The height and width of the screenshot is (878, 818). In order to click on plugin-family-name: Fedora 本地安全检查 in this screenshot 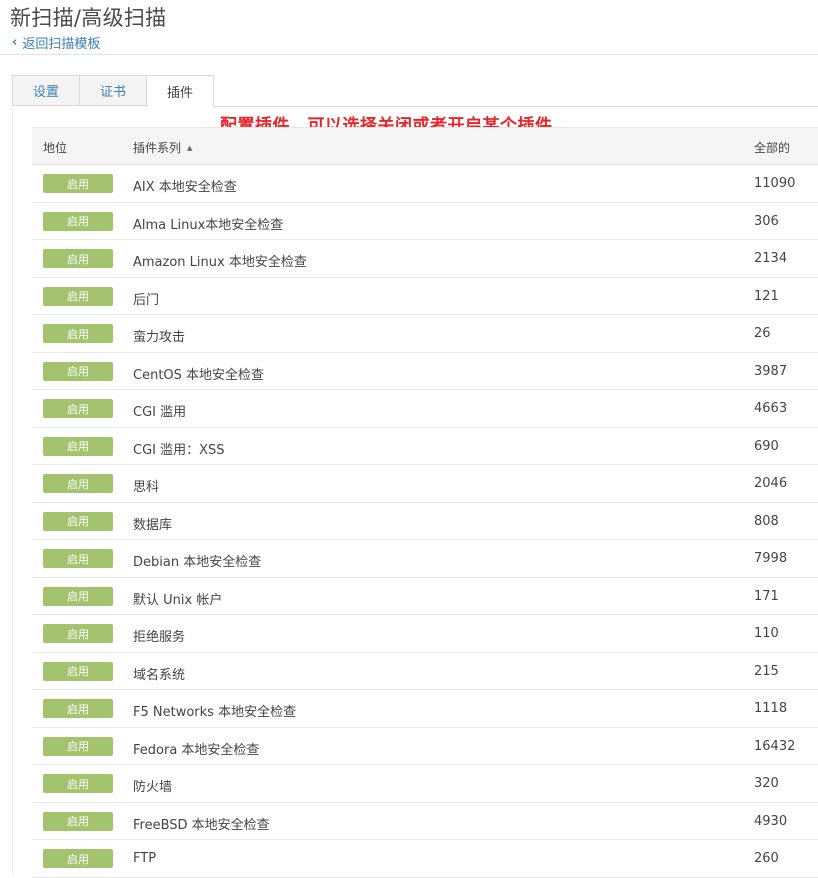, I will do `click(196, 748)`.